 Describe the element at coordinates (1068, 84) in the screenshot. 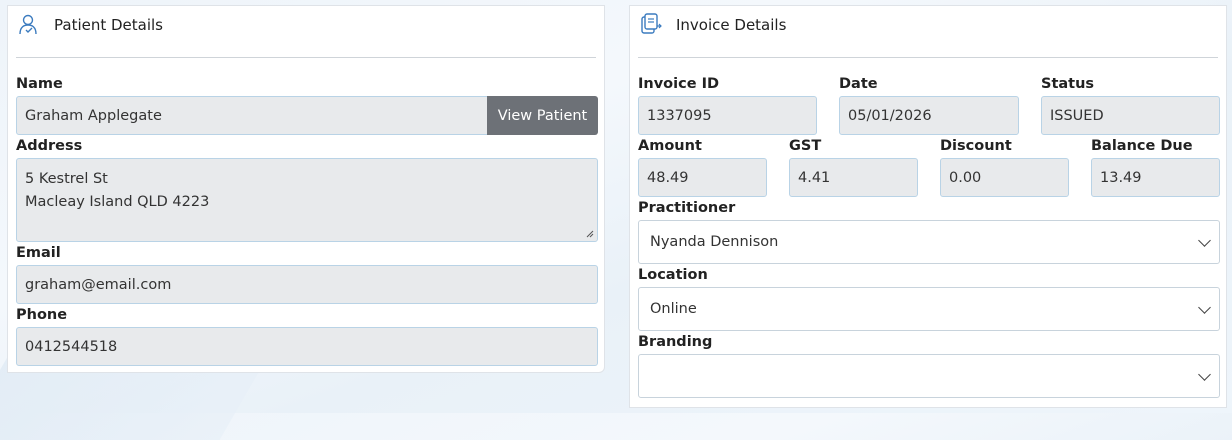

I see `status-label: Status` at that location.